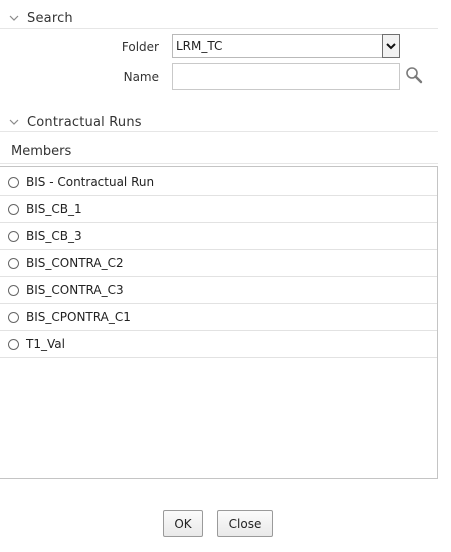  I want to click on list-item: BIS_CB_3, so click(218, 236).